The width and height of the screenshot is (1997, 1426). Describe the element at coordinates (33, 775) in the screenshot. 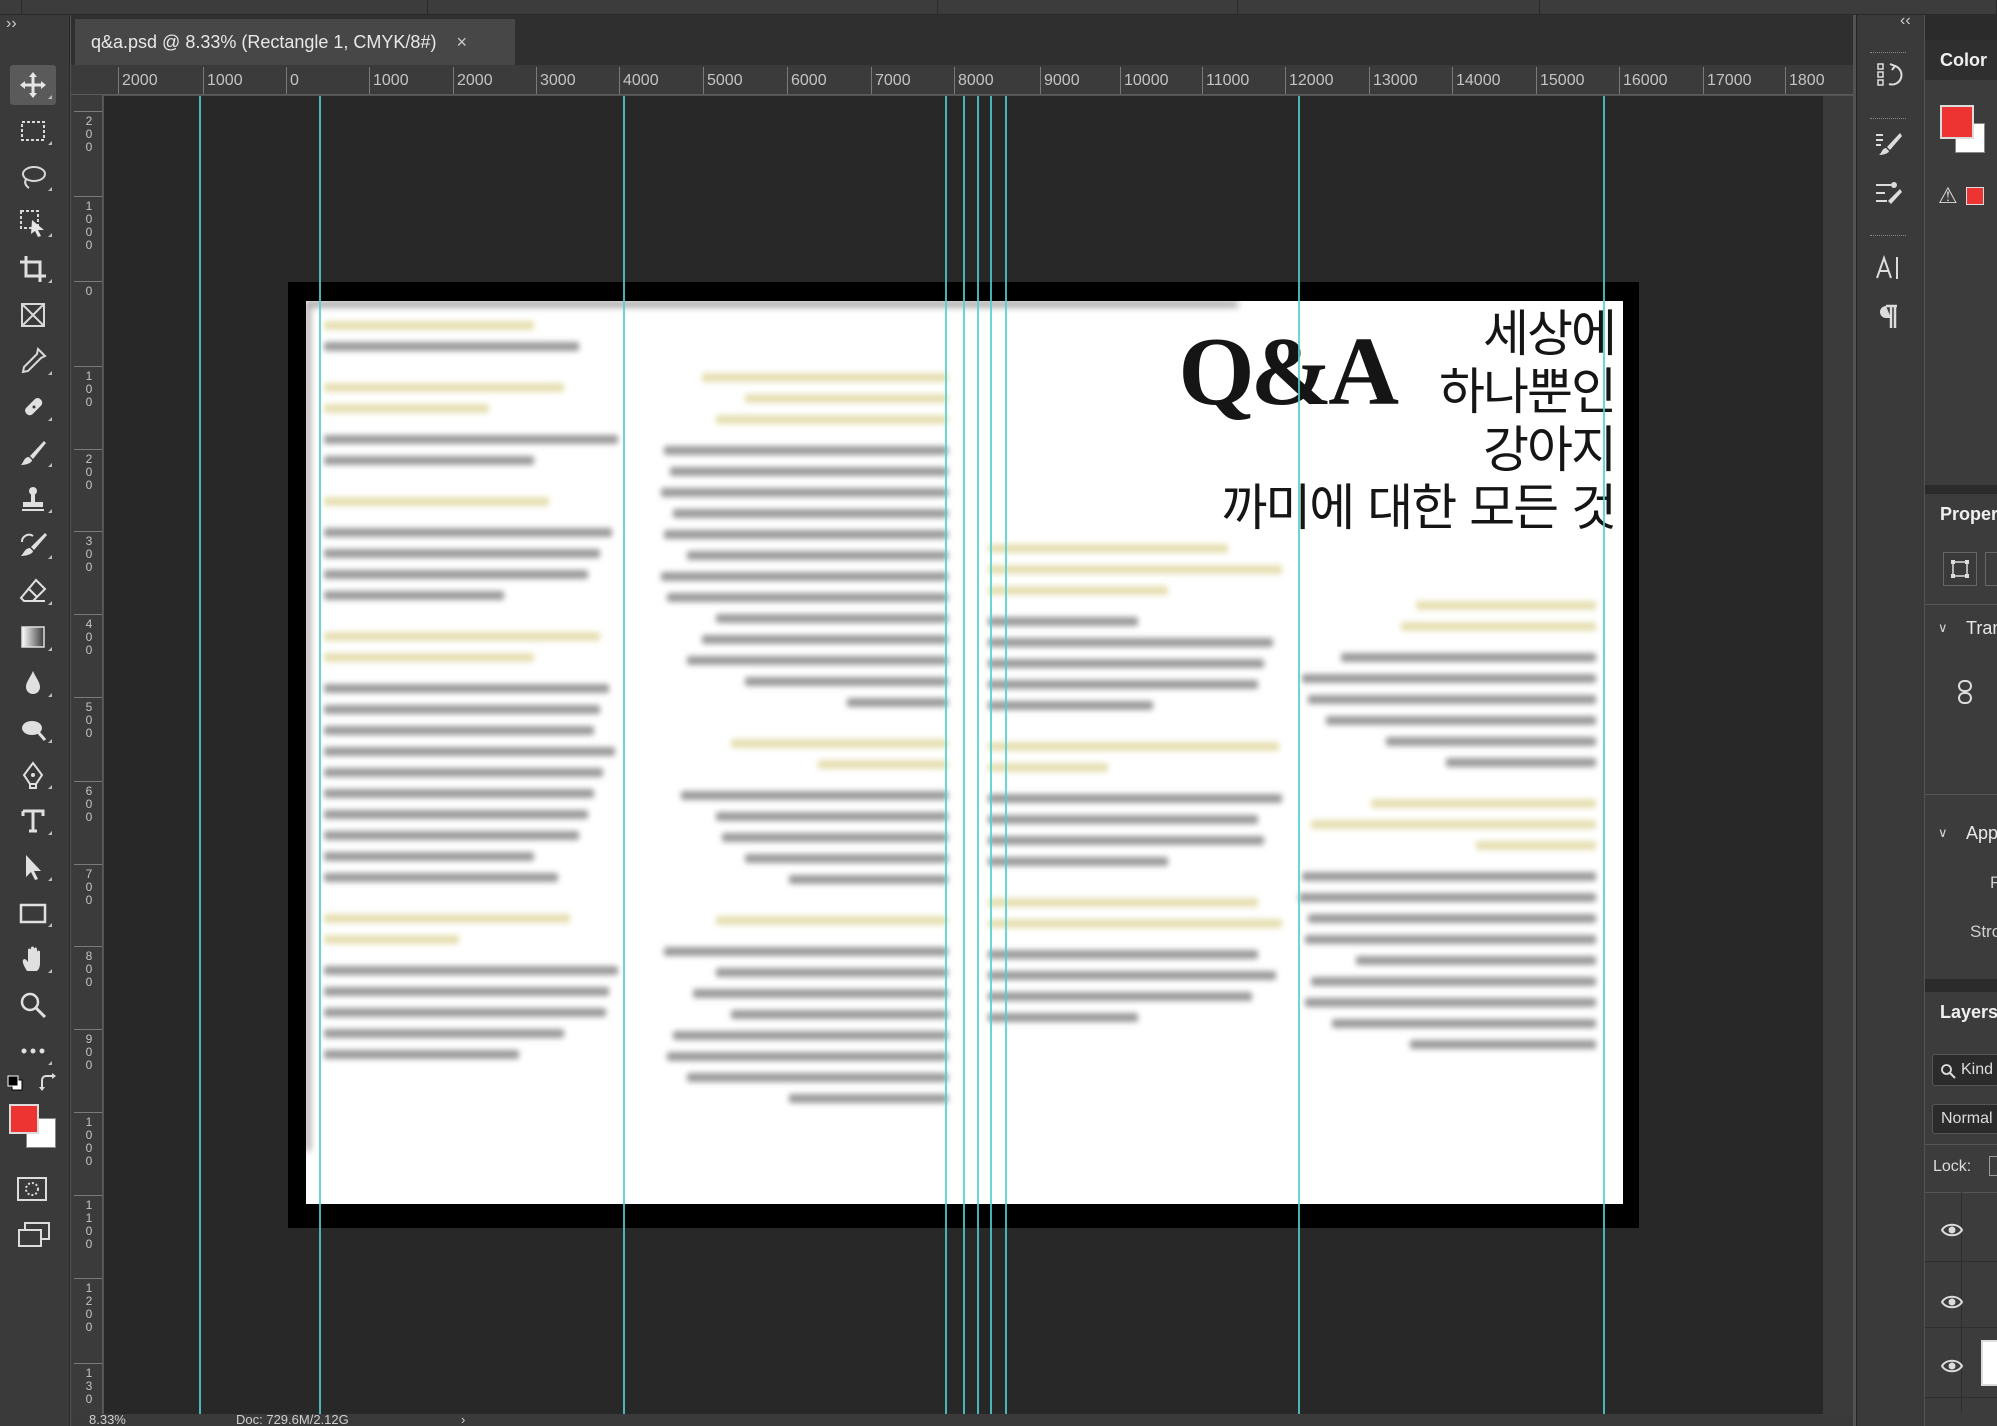

I see `pen-tool` at that location.